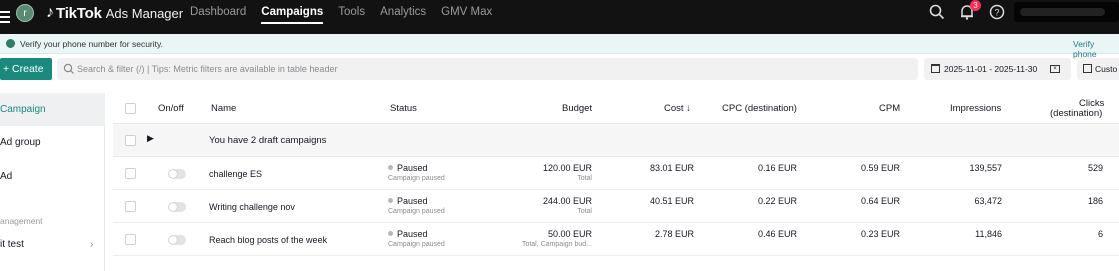 This screenshot has width=1119, height=271. I want to click on header-actions: 3 ?, so click(973, 10).